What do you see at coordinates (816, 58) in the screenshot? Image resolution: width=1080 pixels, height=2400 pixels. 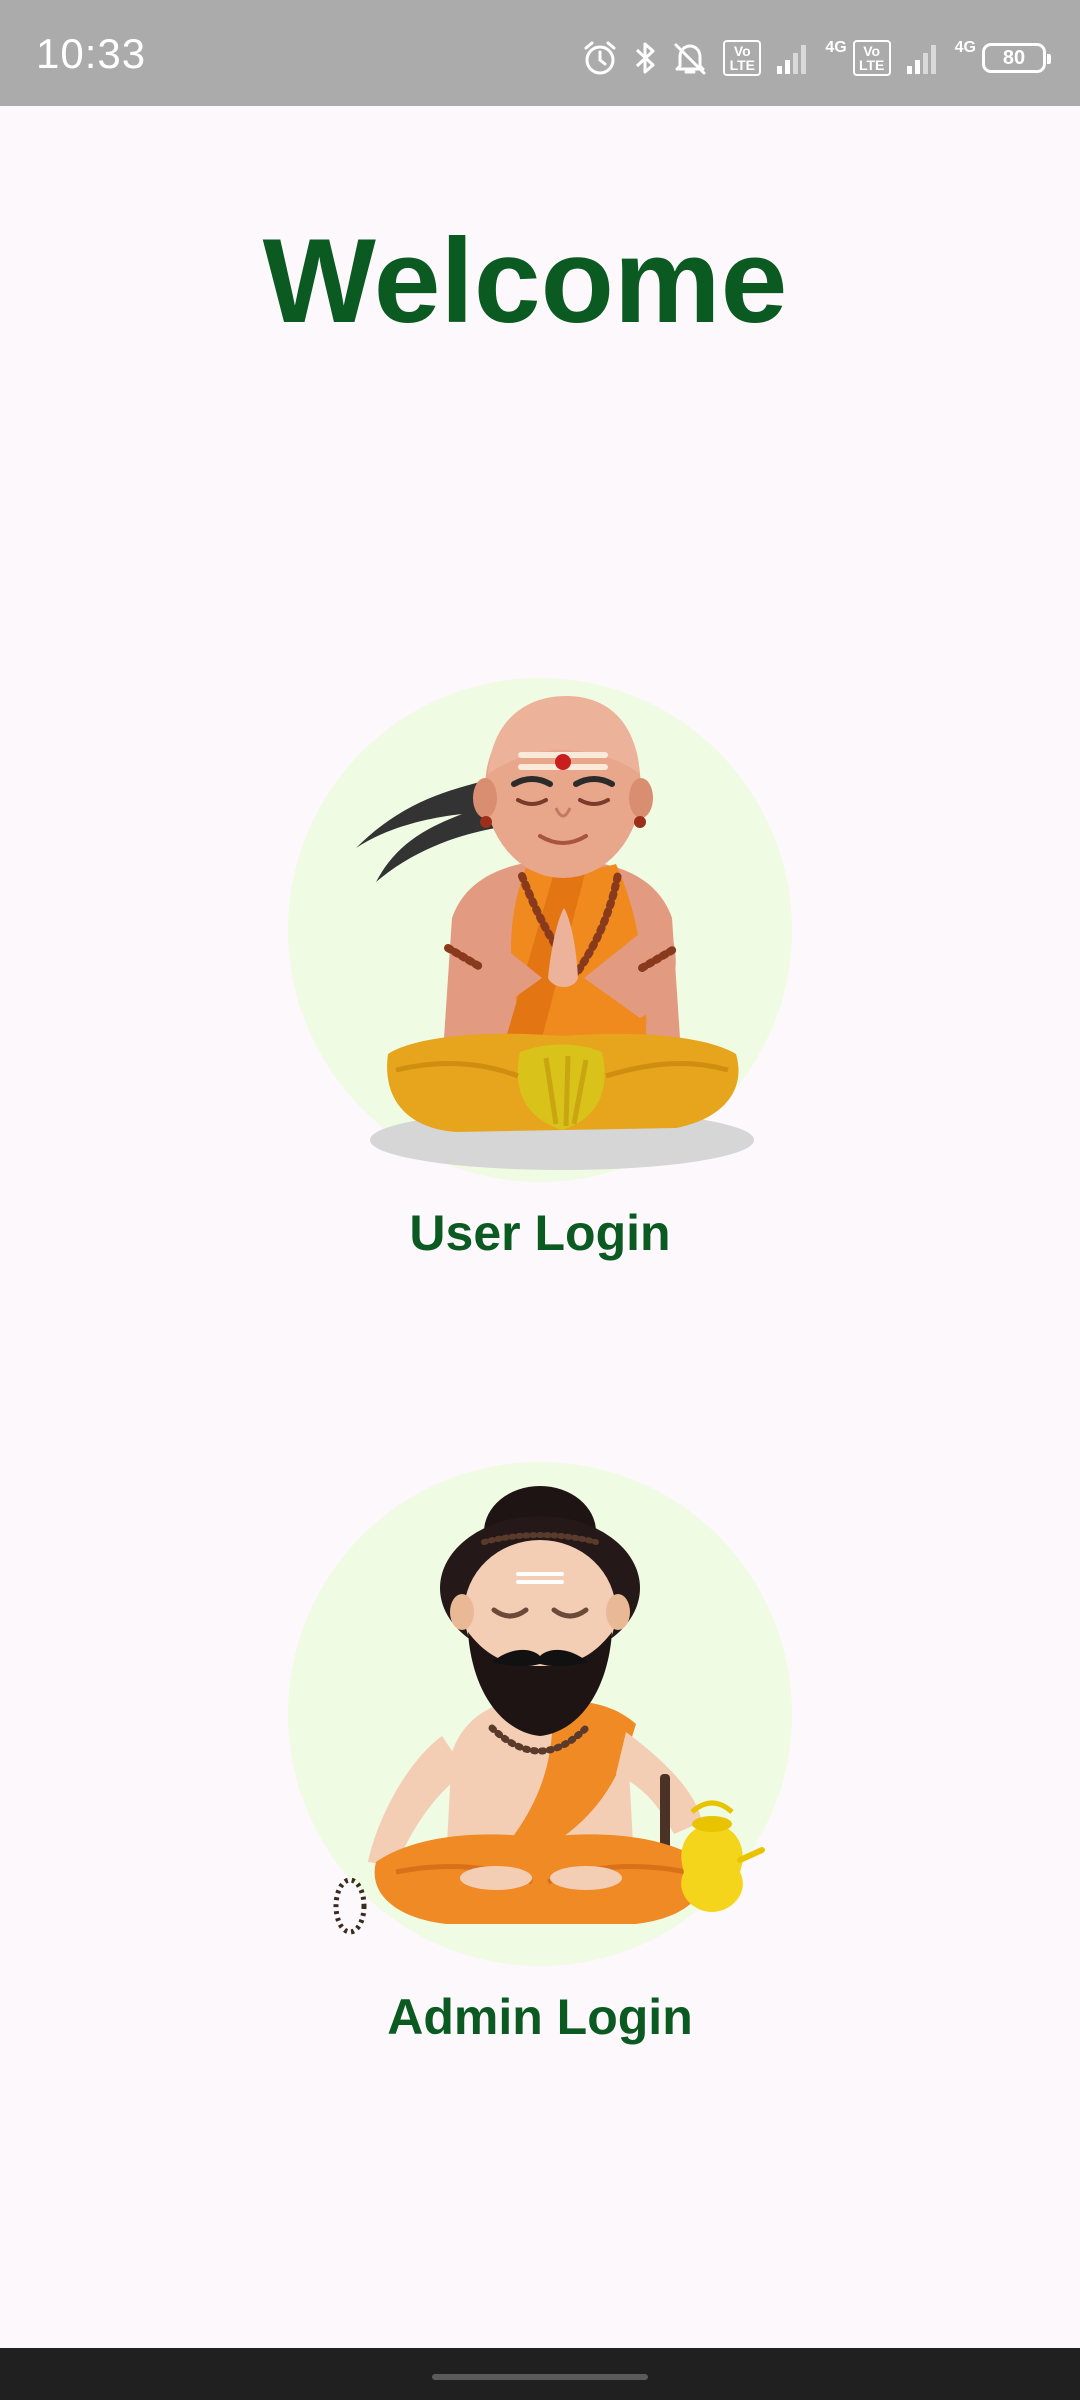 I see `status-icons: Vo LTE 4G Vo LTE 4G 80` at bounding box center [816, 58].